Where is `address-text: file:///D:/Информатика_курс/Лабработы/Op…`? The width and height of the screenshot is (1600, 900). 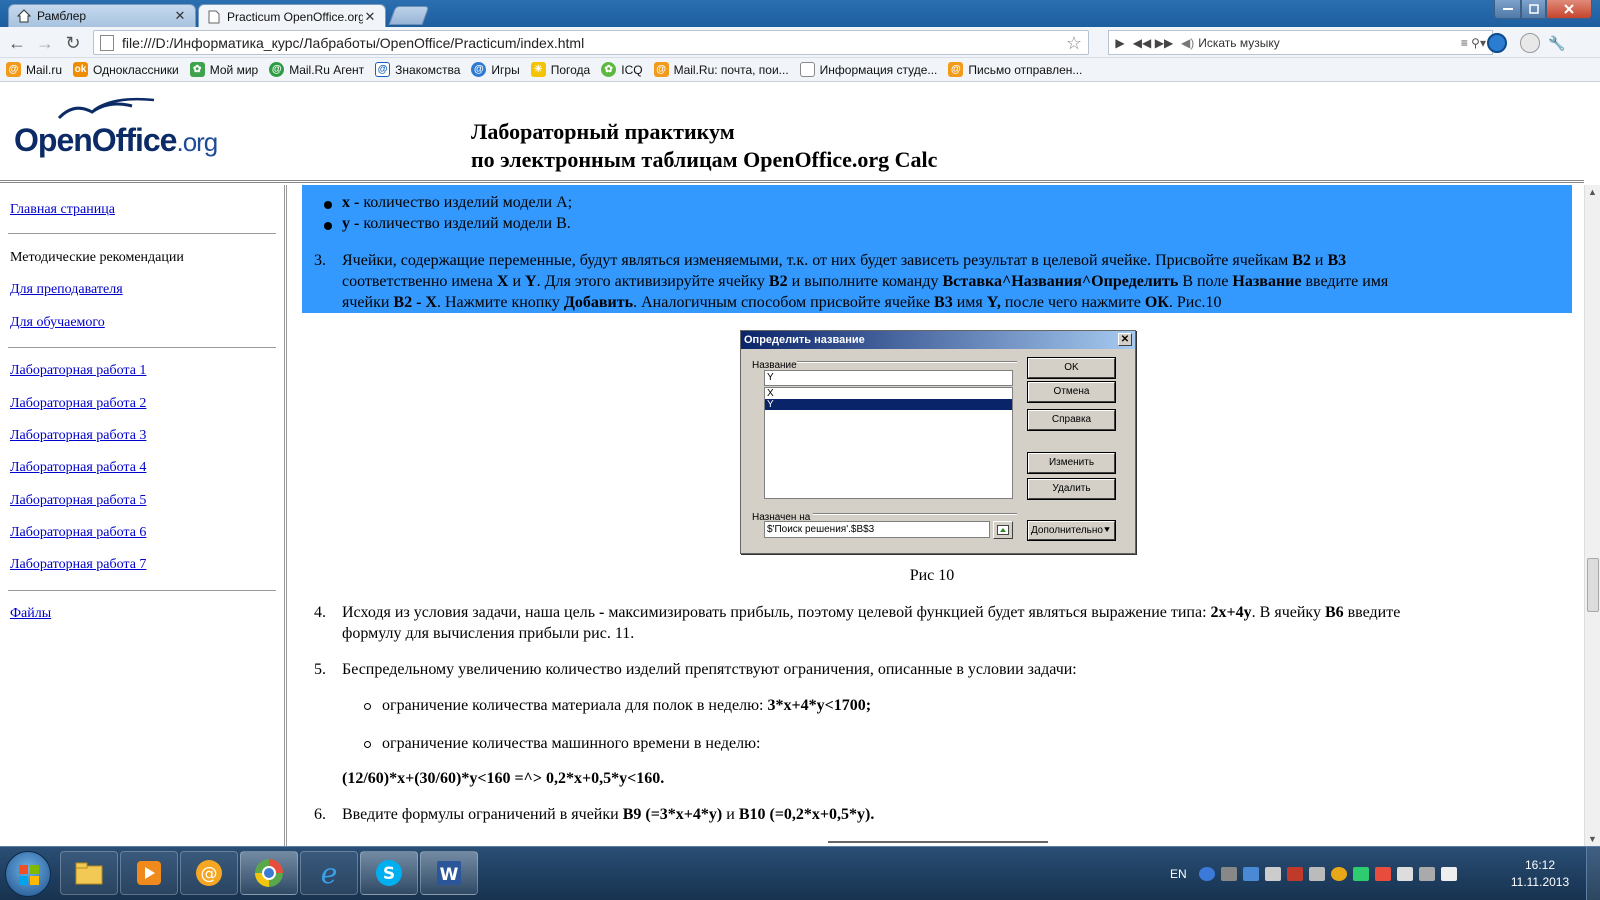
address-text: file:///D:/Информатика_курс/Лабработы/Op… is located at coordinates (353, 42).